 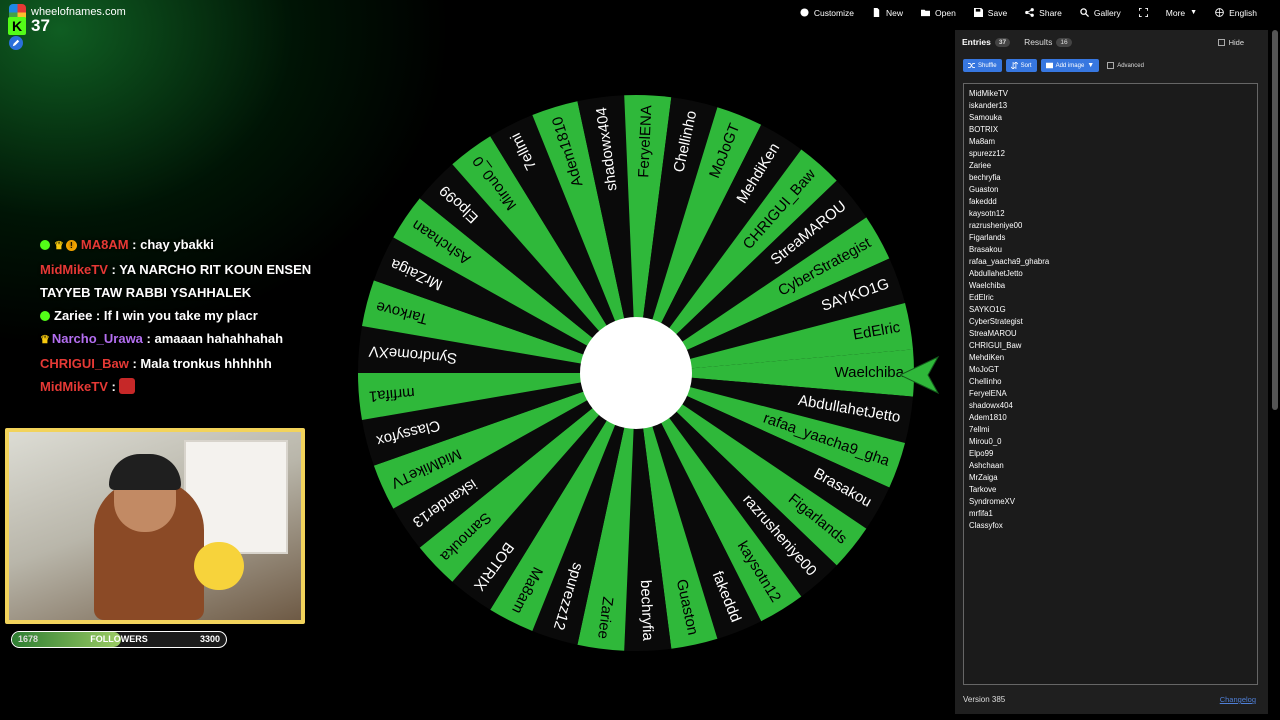 I want to click on entry-item: SyndromeXV, so click(x=1113, y=502).